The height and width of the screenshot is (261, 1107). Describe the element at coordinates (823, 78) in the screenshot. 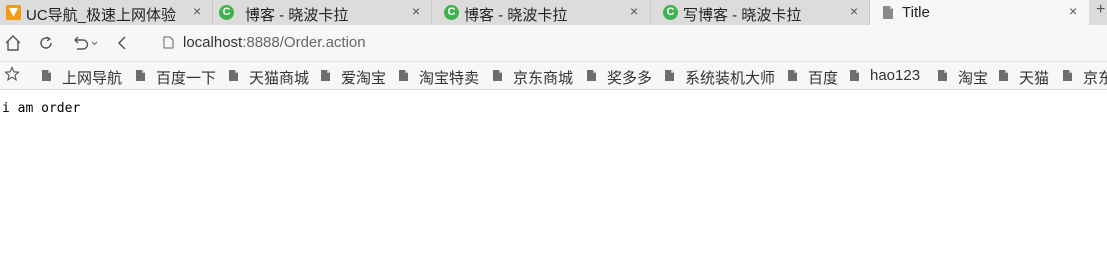

I see `bookmark-label: 百度` at that location.